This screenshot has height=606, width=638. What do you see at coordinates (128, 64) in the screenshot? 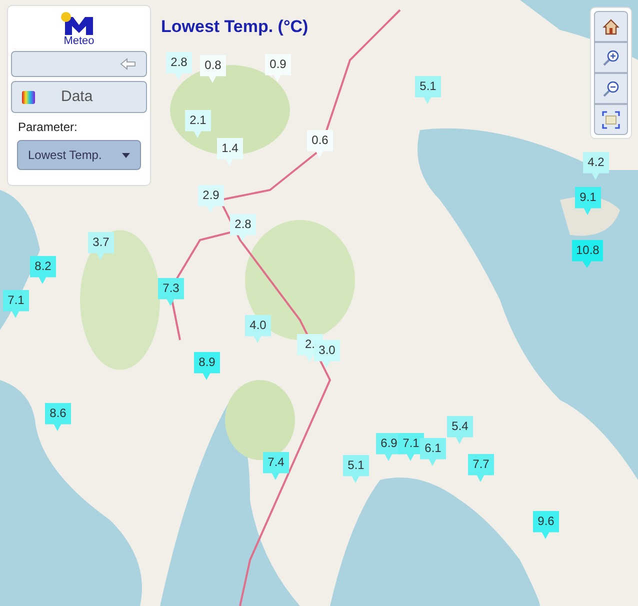
I see `arrow-left-icon` at bounding box center [128, 64].